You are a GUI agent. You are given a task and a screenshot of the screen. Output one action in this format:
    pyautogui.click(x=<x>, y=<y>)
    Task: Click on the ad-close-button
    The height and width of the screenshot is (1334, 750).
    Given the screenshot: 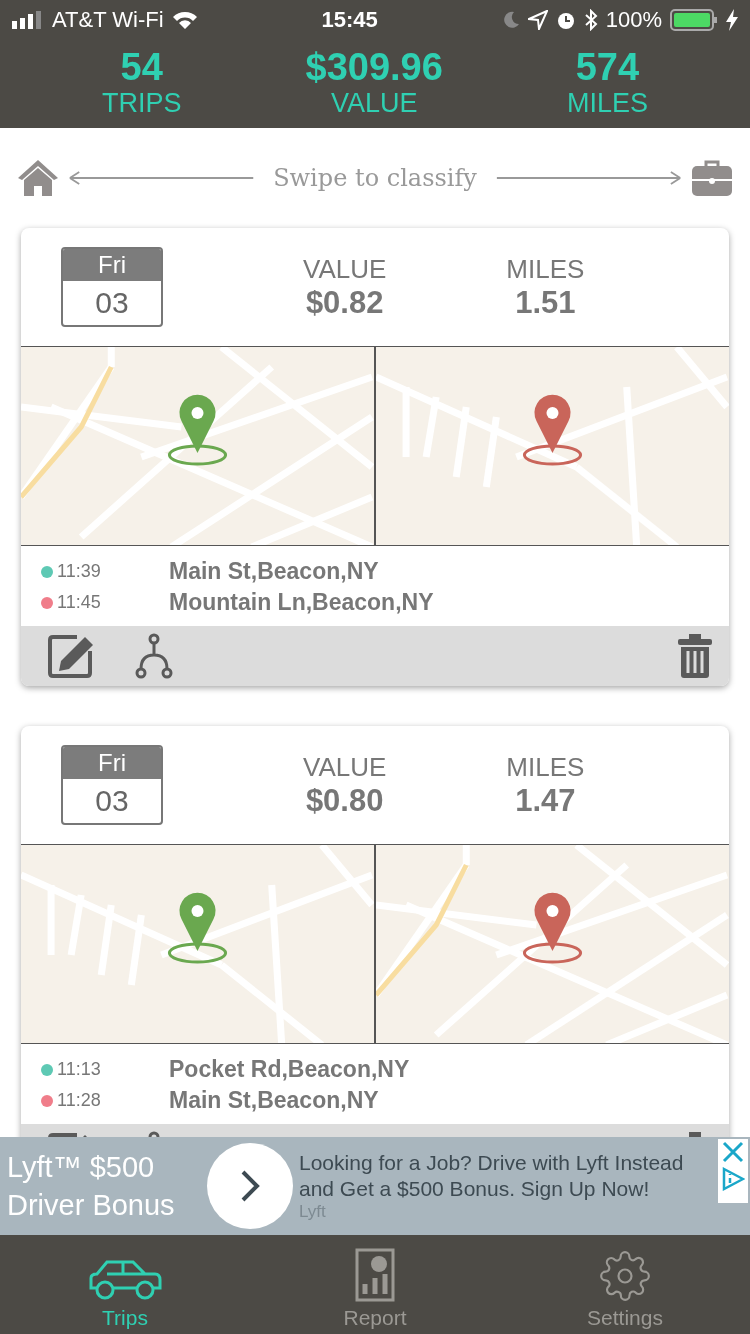 What is the action you would take?
    pyautogui.click(x=733, y=1171)
    